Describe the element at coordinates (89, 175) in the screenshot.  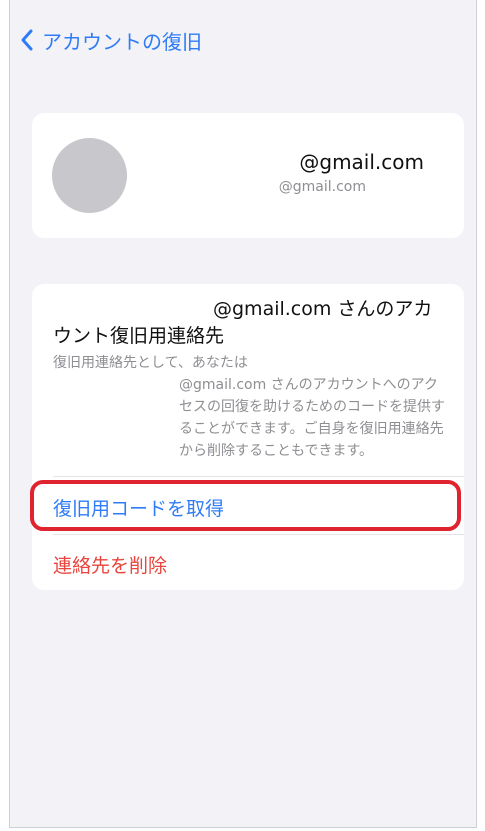
I see `avatar` at that location.